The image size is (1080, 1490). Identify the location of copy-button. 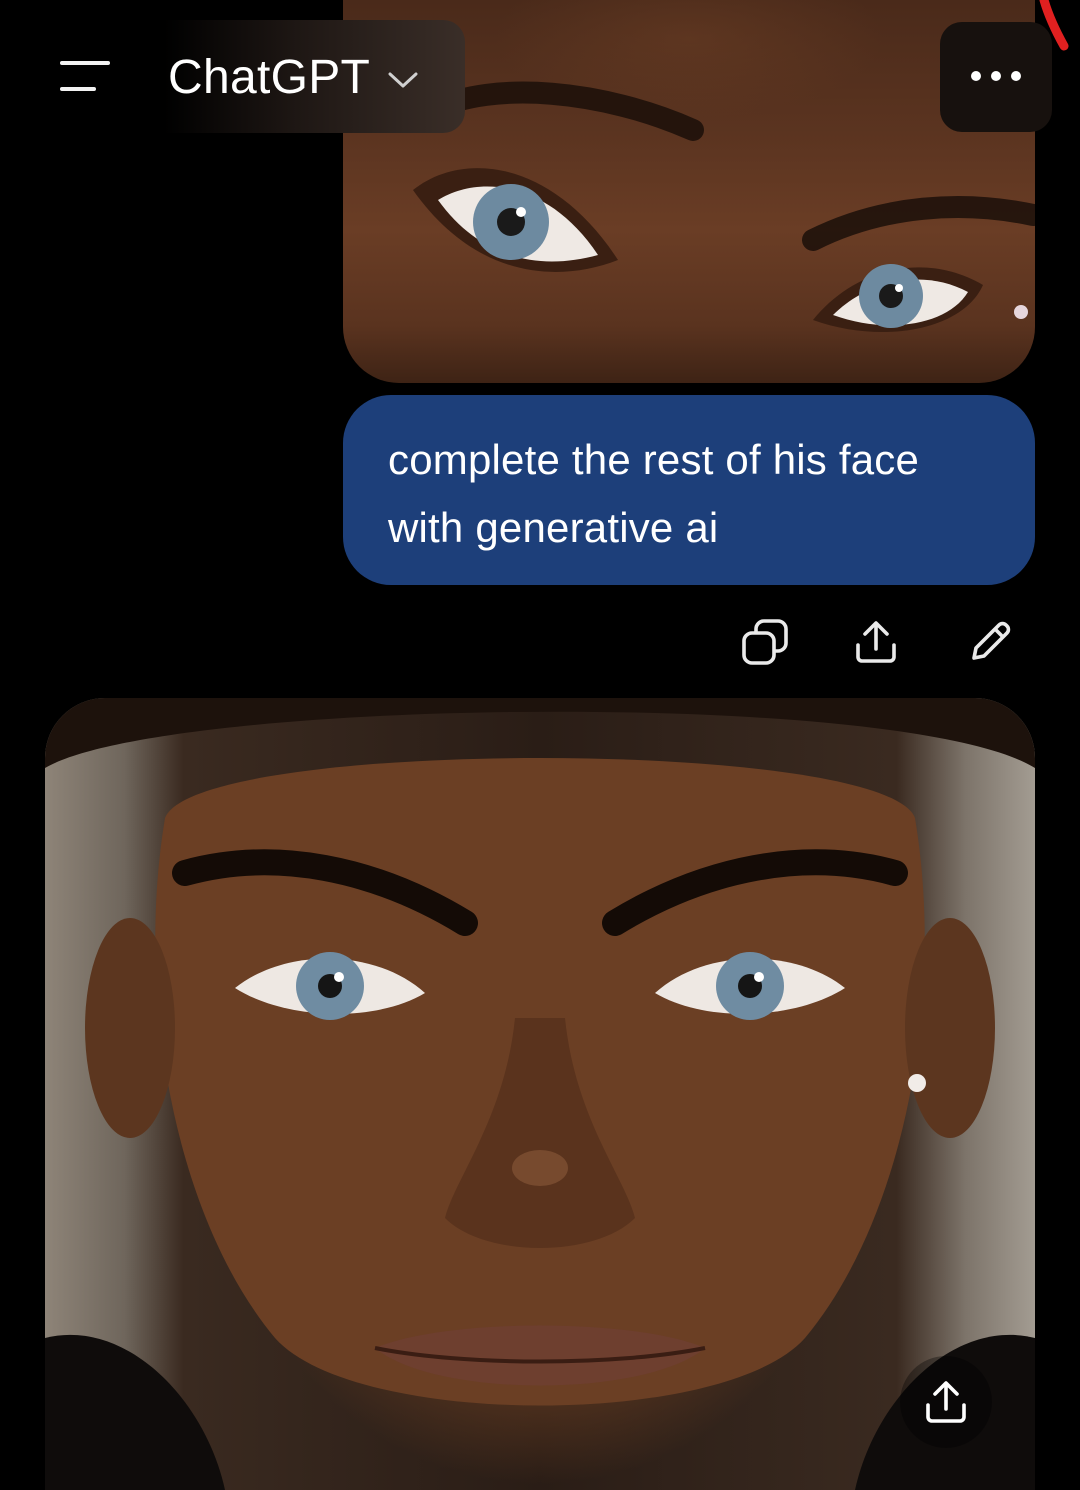
(765, 642).